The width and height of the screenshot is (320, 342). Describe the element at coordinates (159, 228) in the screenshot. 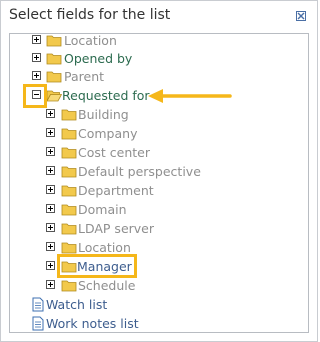

I see `tree-item-ldap-server: LDAP server` at that location.